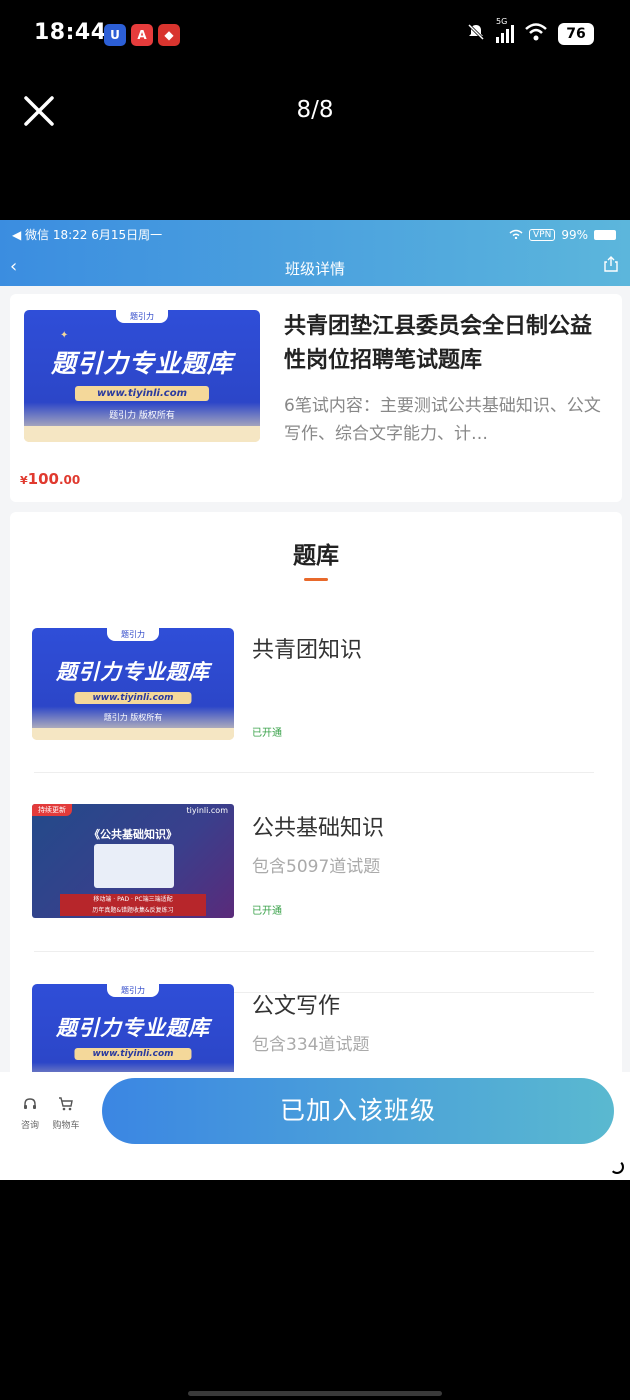 The height and width of the screenshot is (1400, 630). What do you see at coordinates (134, 866) in the screenshot?
I see `device-mockup-image` at bounding box center [134, 866].